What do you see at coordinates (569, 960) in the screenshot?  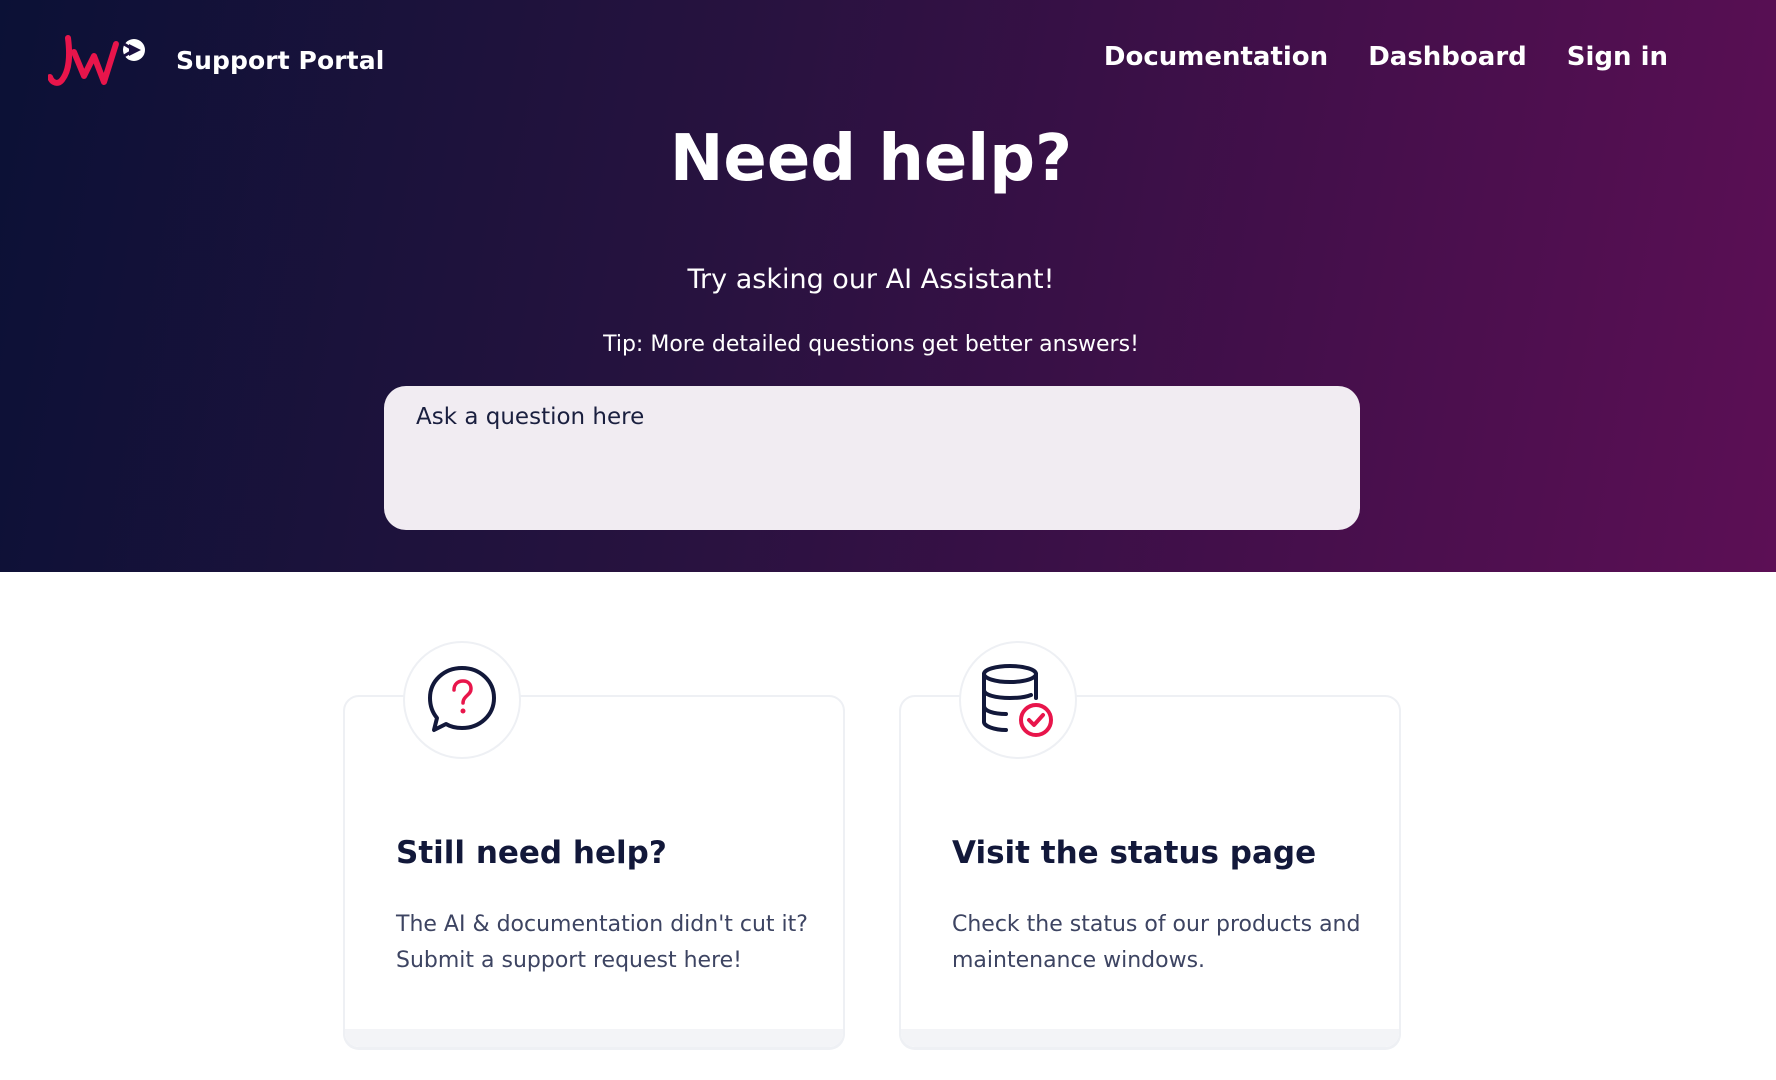 I see `card-description-line: Submit a support request here!` at bounding box center [569, 960].